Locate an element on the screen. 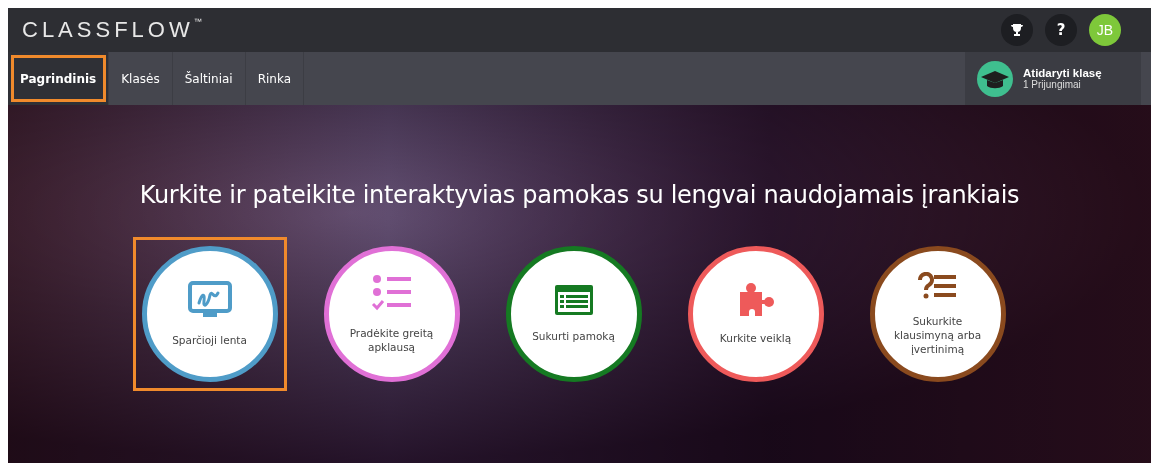 This screenshot has width=1151, height=463. whiteboard-icon is located at coordinates (209, 299).